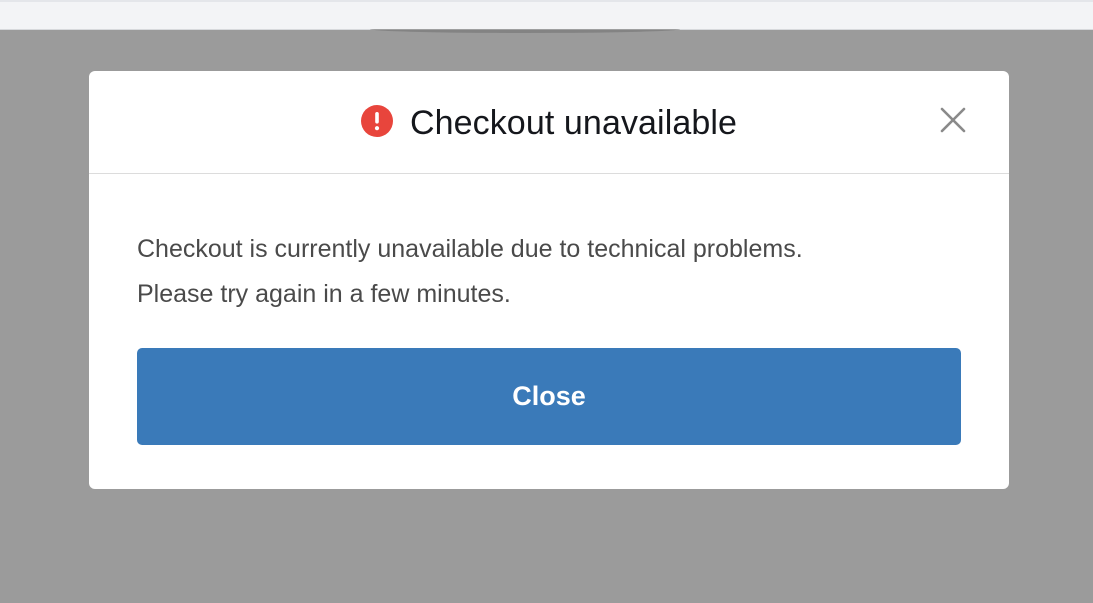 This screenshot has width=1093, height=603. I want to click on browser-top-bar, so click(546, 15).